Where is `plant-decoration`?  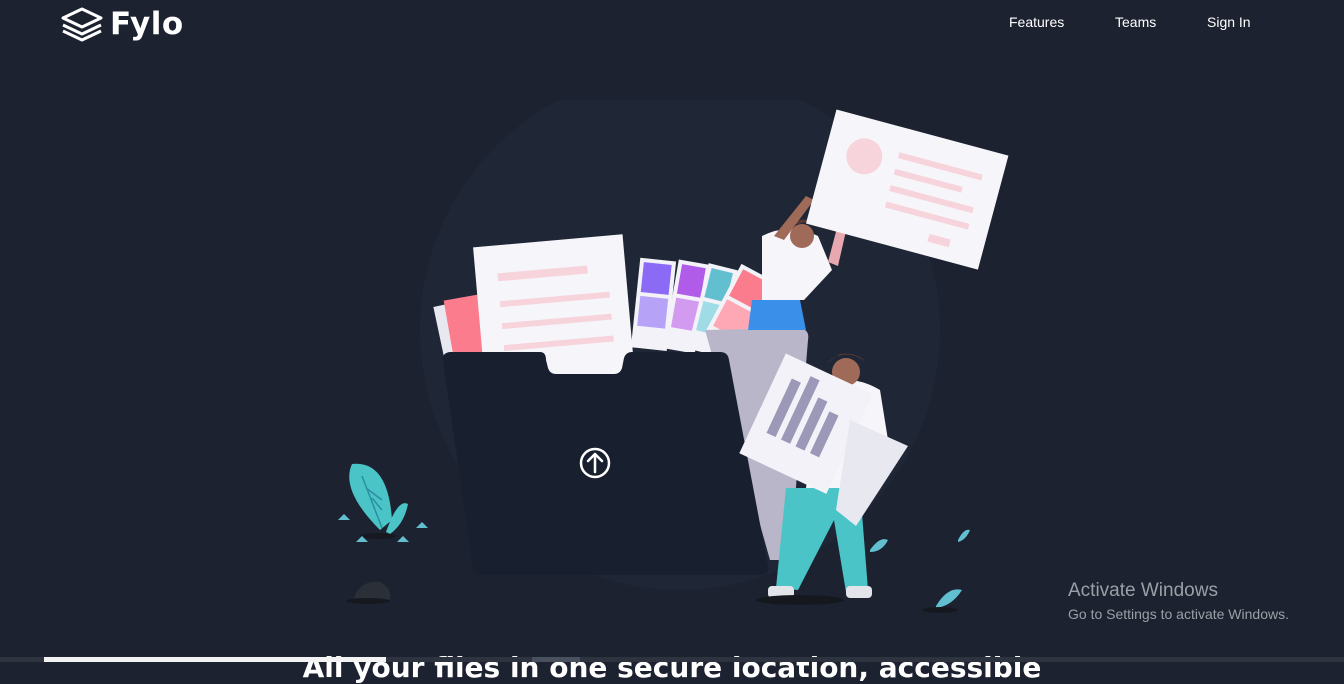 plant-decoration is located at coordinates (383, 502).